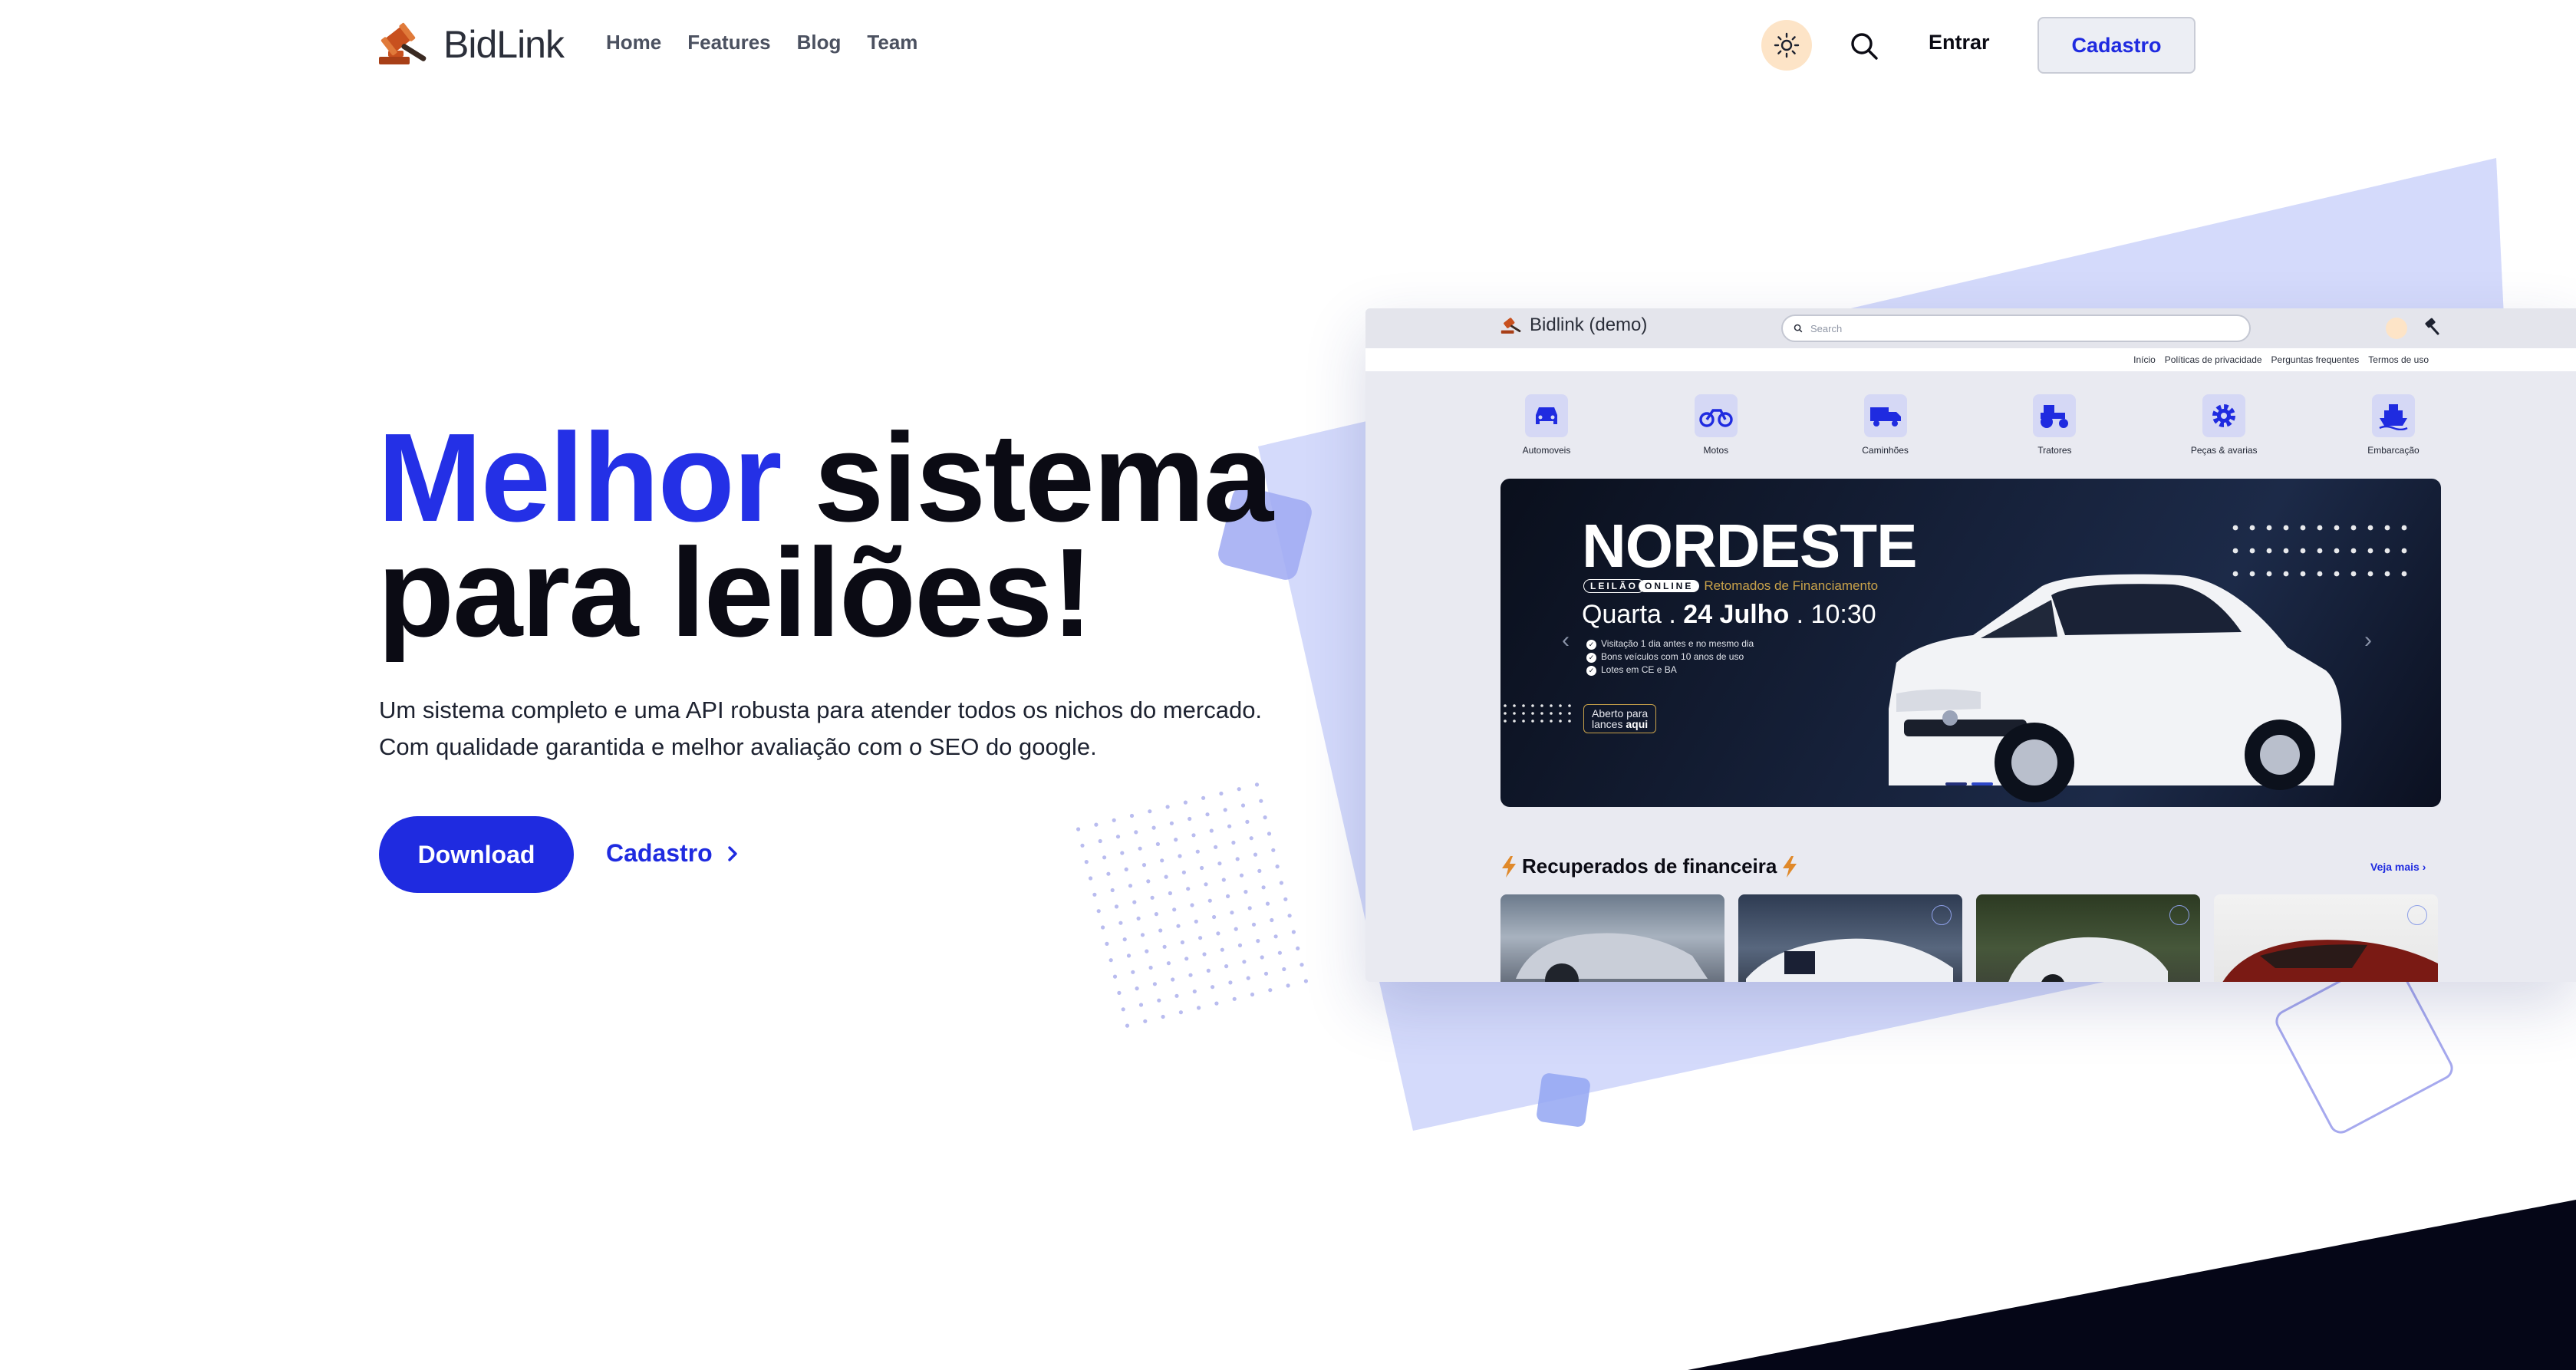 The image size is (2576, 1370). Describe the element at coordinates (2393, 450) in the screenshot. I see `category-label: Embarcação` at that location.